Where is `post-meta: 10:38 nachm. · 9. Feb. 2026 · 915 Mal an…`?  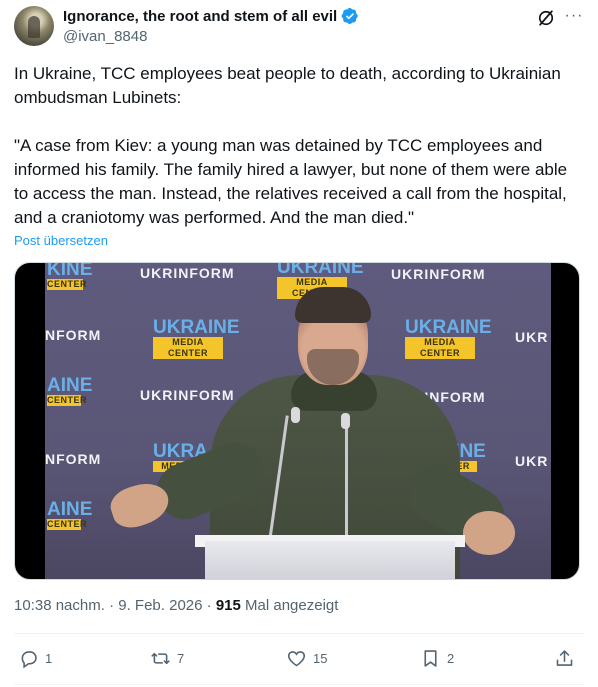 post-meta: 10:38 nachm. · 9. Feb. 2026 · 915 Mal an… is located at coordinates (176, 605).